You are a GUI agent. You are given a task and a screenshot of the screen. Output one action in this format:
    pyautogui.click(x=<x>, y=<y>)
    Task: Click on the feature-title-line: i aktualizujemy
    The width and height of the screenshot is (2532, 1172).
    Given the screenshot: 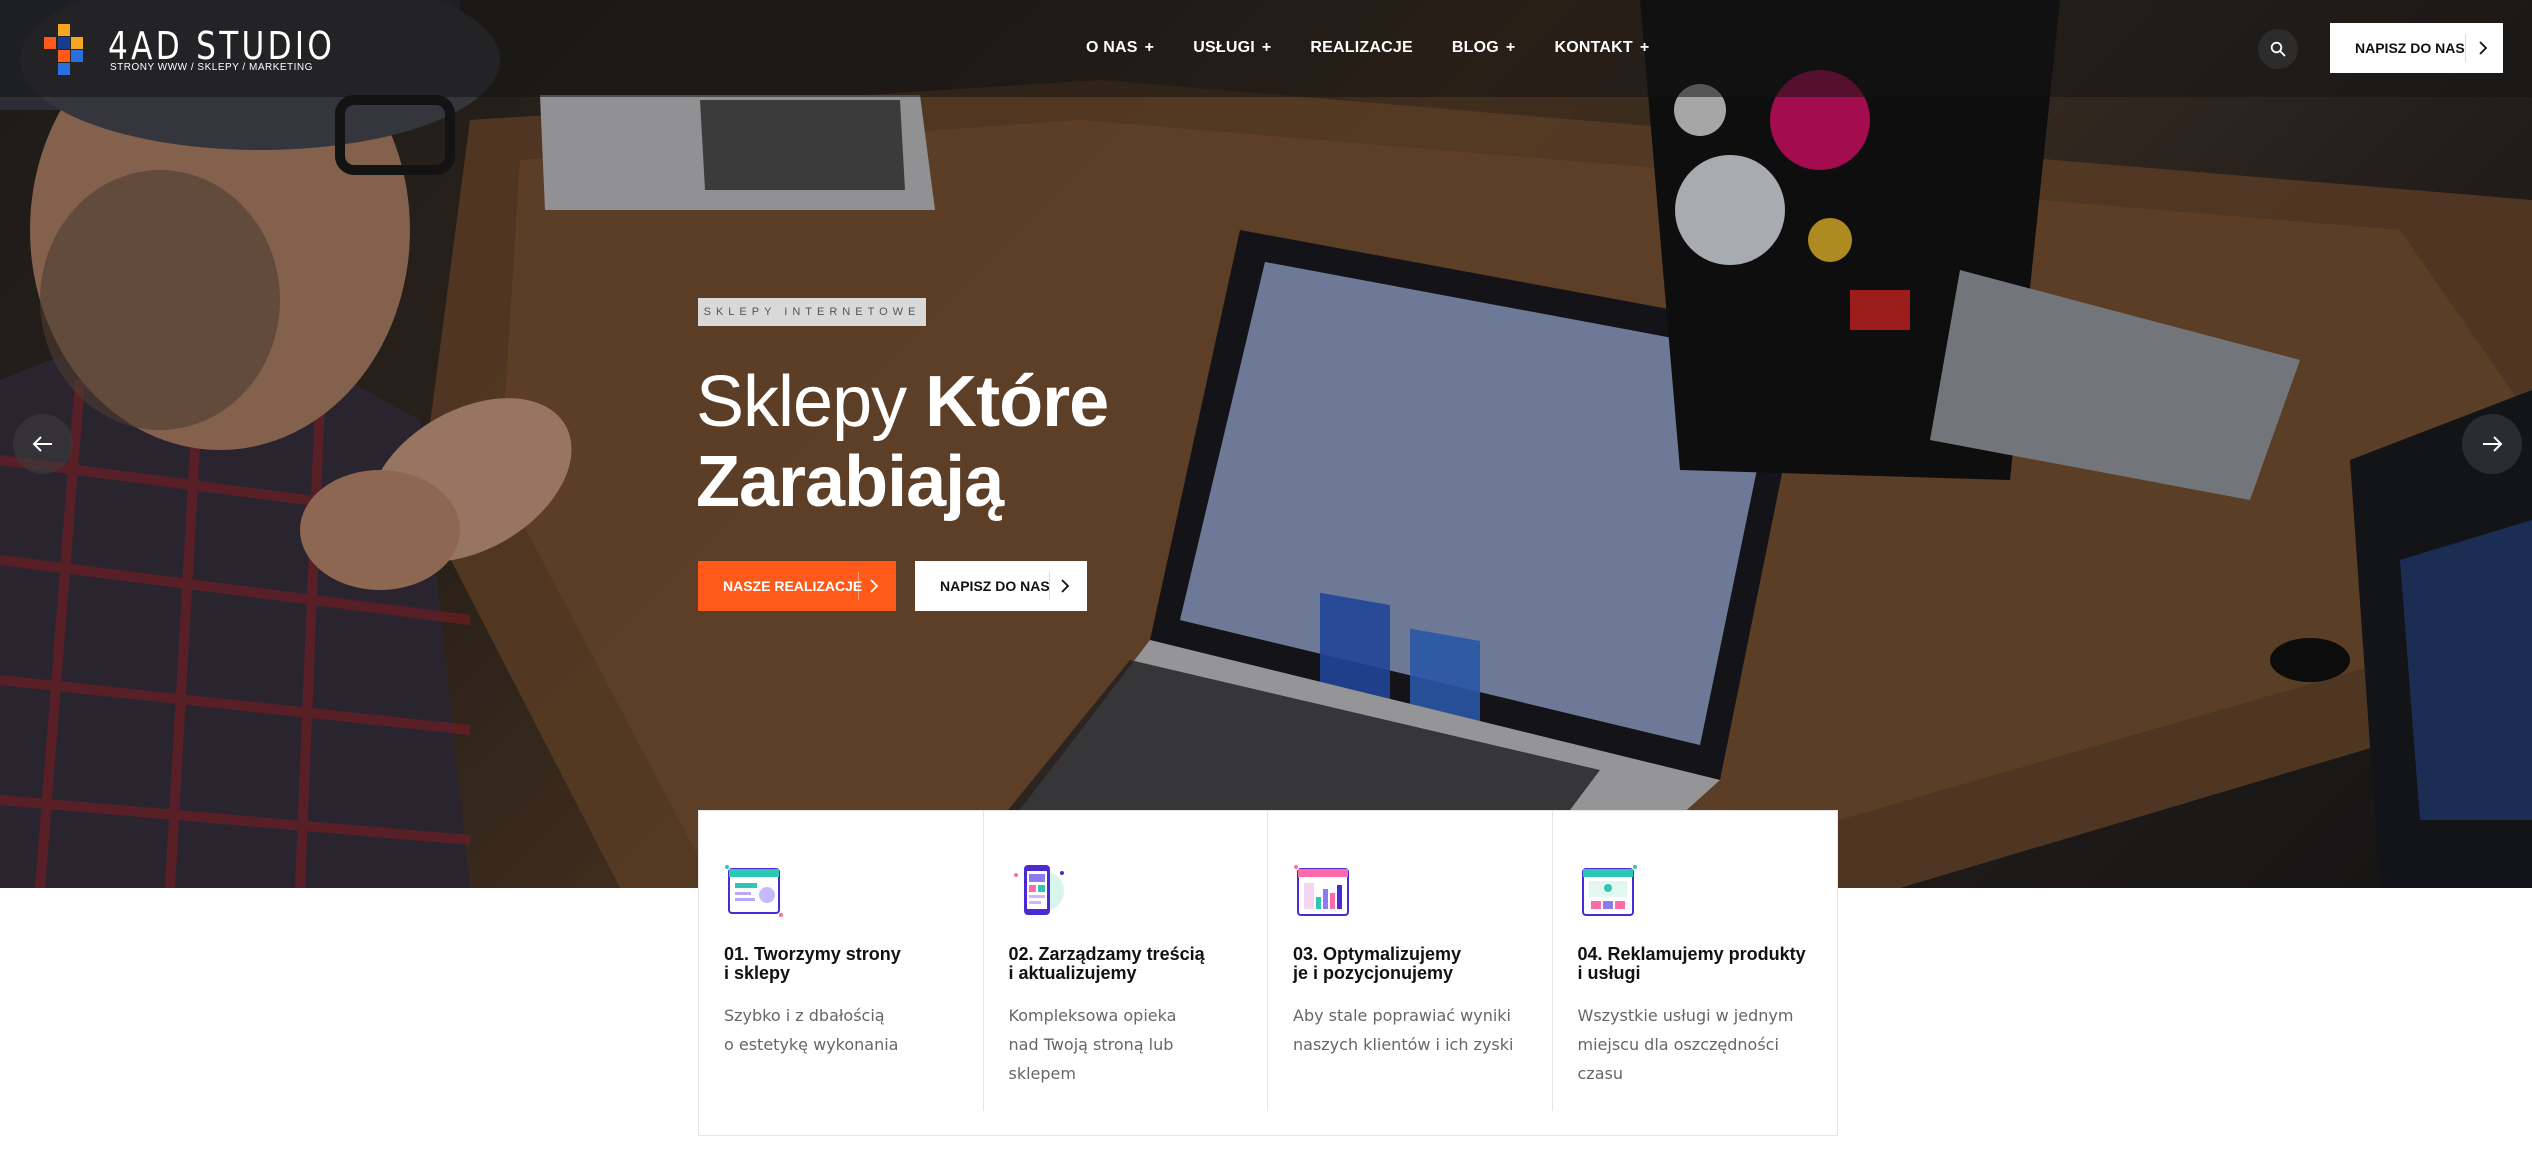 What is the action you would take?
    pyautogui.click(x=1072, y=973)
    